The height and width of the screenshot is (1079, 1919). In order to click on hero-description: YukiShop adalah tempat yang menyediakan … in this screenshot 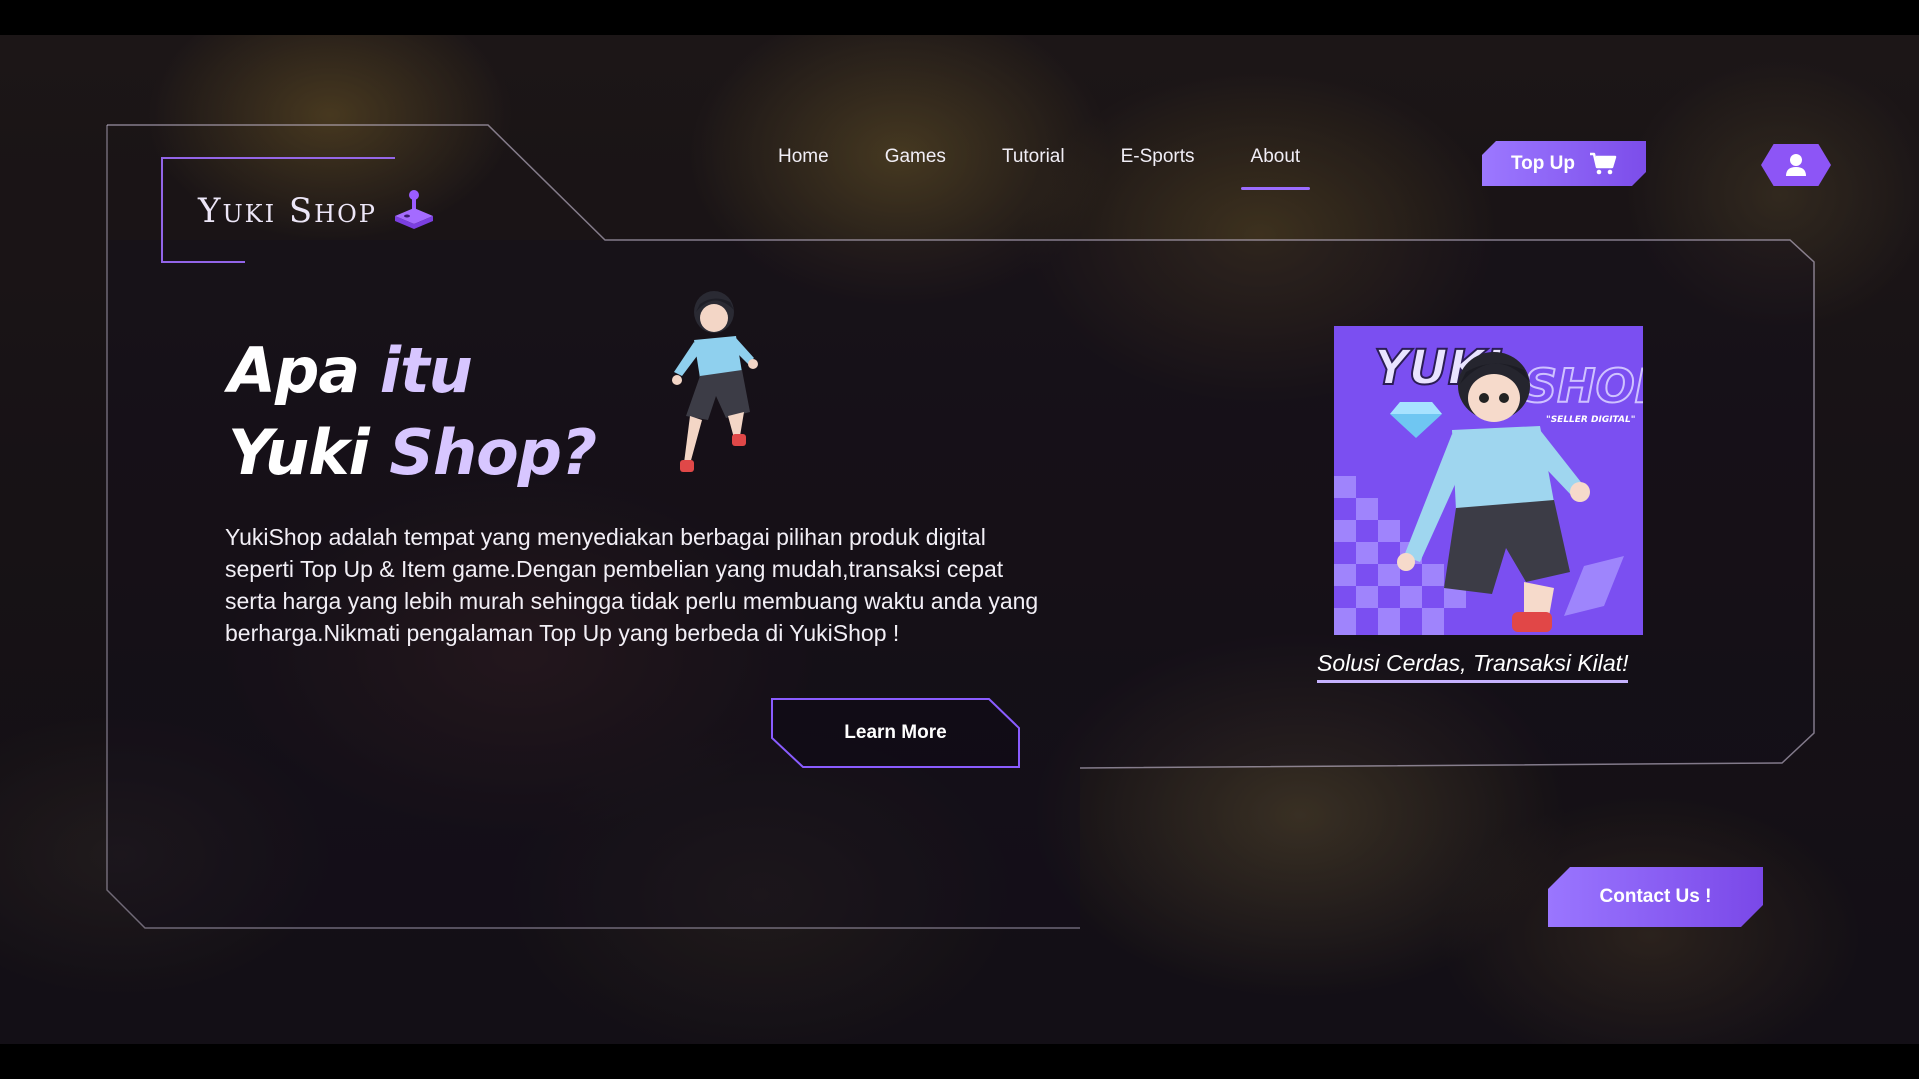, I will do `click(632, 585)`.